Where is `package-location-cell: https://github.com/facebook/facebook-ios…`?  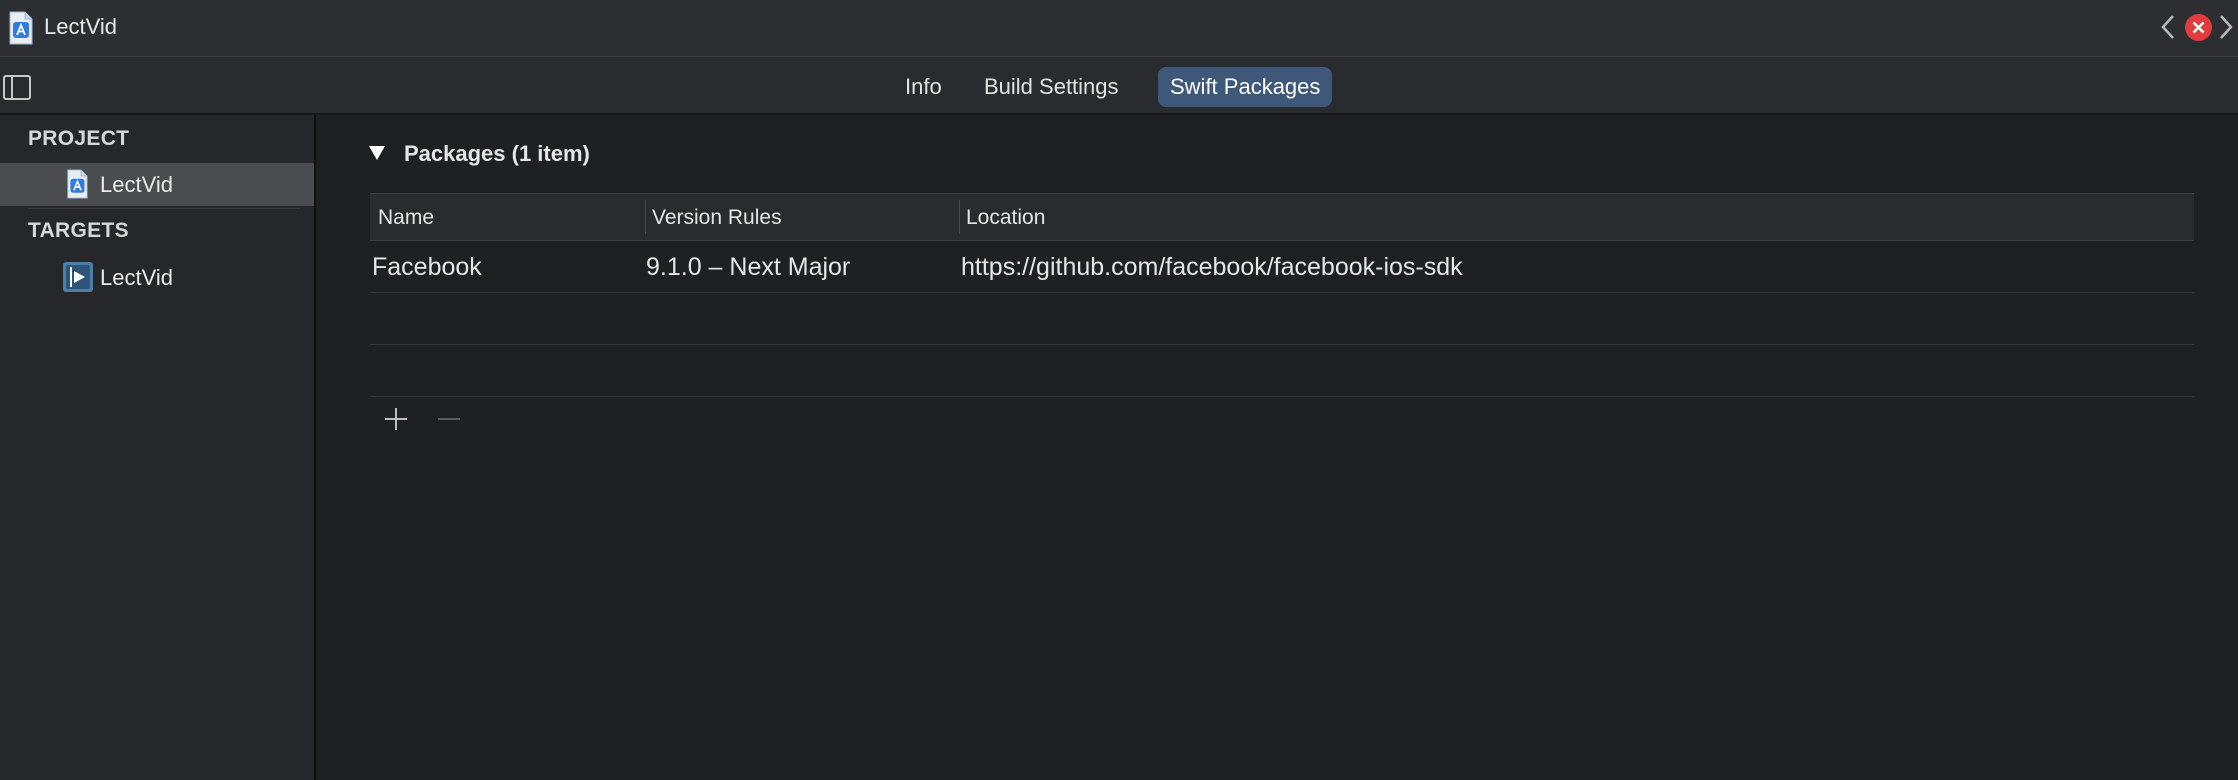
package-location-cell: https://github.com/facebook/facebook-ios… is located at coordinates (1212, 267).